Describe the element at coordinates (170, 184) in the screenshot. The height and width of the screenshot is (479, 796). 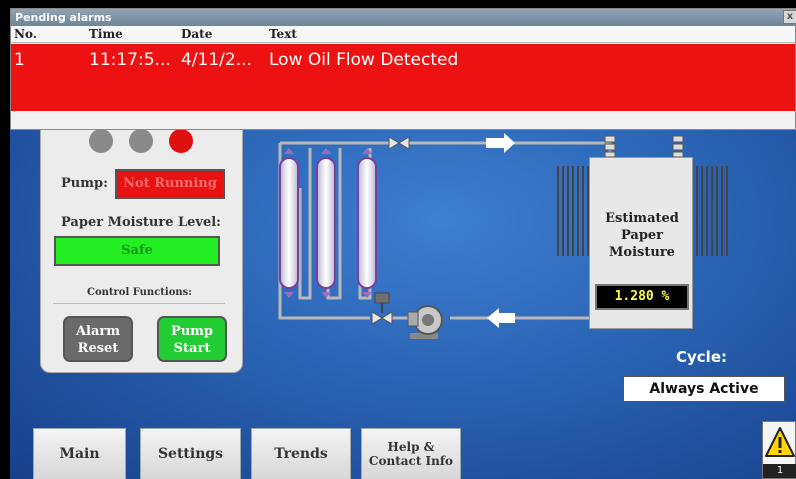
I see `pump-status: Not Running` at that location.